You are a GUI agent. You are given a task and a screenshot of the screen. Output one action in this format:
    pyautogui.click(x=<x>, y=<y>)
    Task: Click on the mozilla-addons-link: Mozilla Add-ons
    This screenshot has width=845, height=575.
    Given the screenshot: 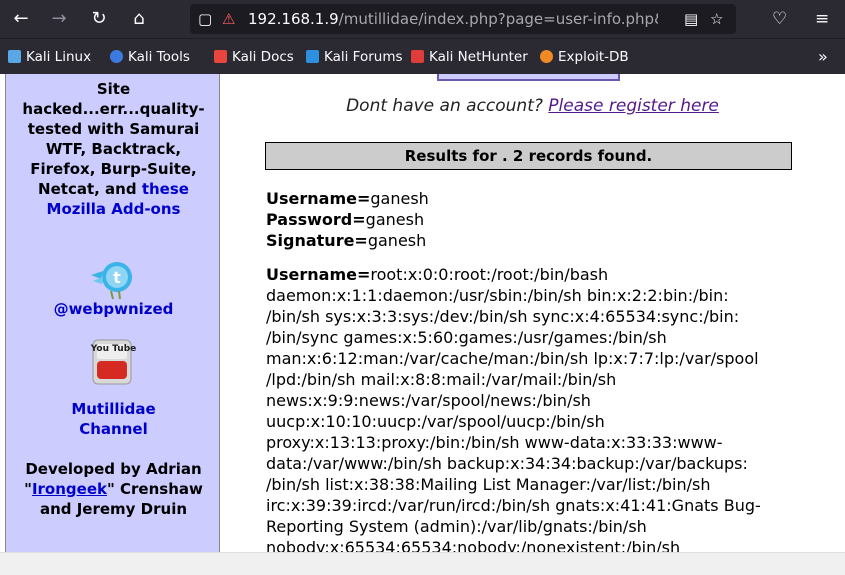 What is the action you would take?
    pyautogui.click(x=113, y=209)
    